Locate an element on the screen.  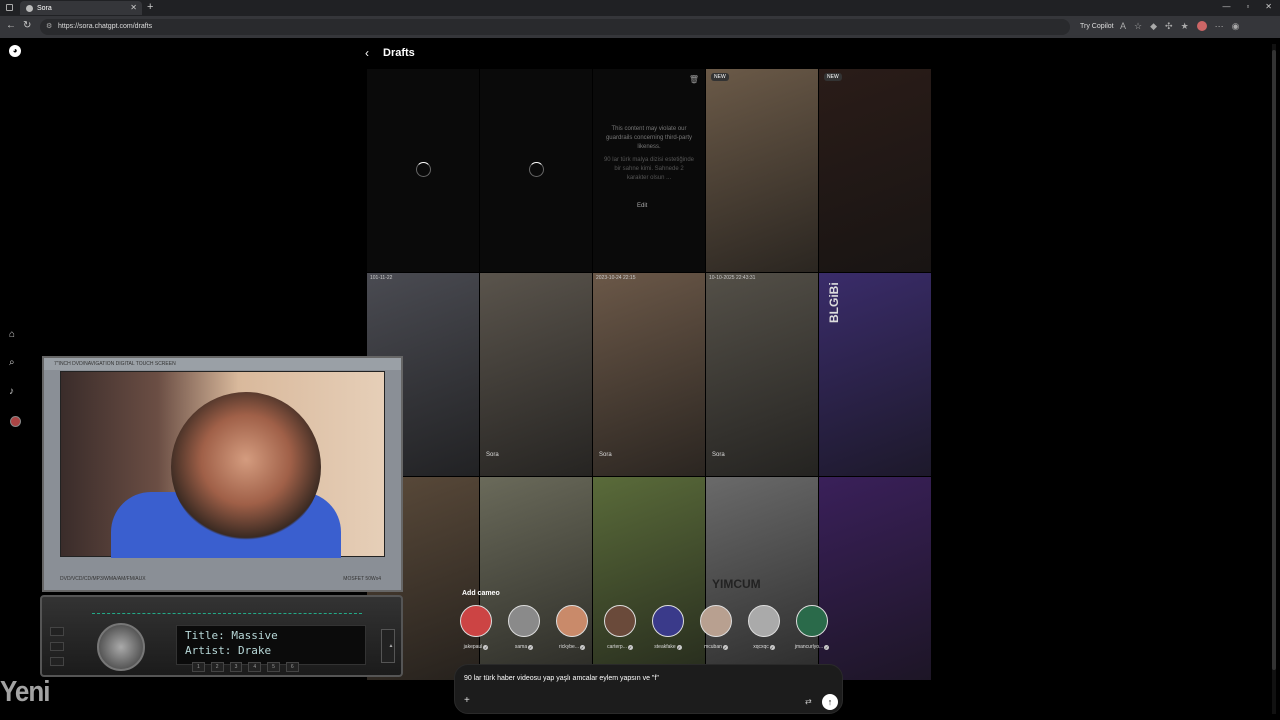
cameo-option: jmancurlyo... ✓ is located at coordinates (812, 627).